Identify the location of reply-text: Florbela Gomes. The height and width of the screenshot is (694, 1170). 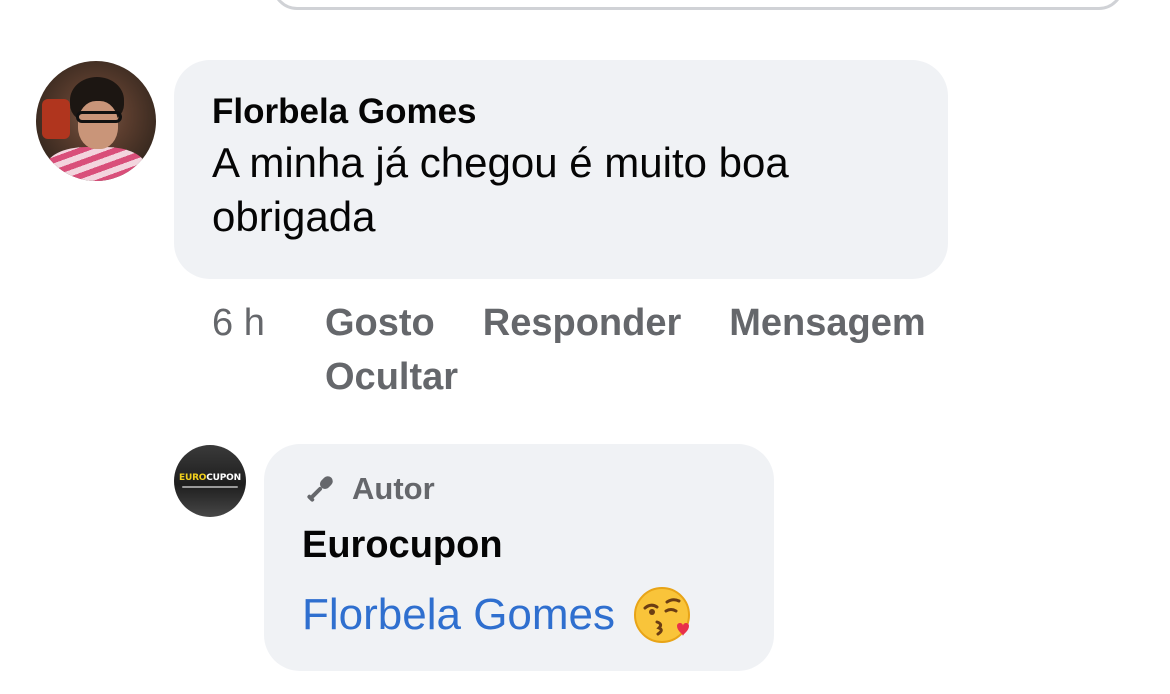
(519, 615).